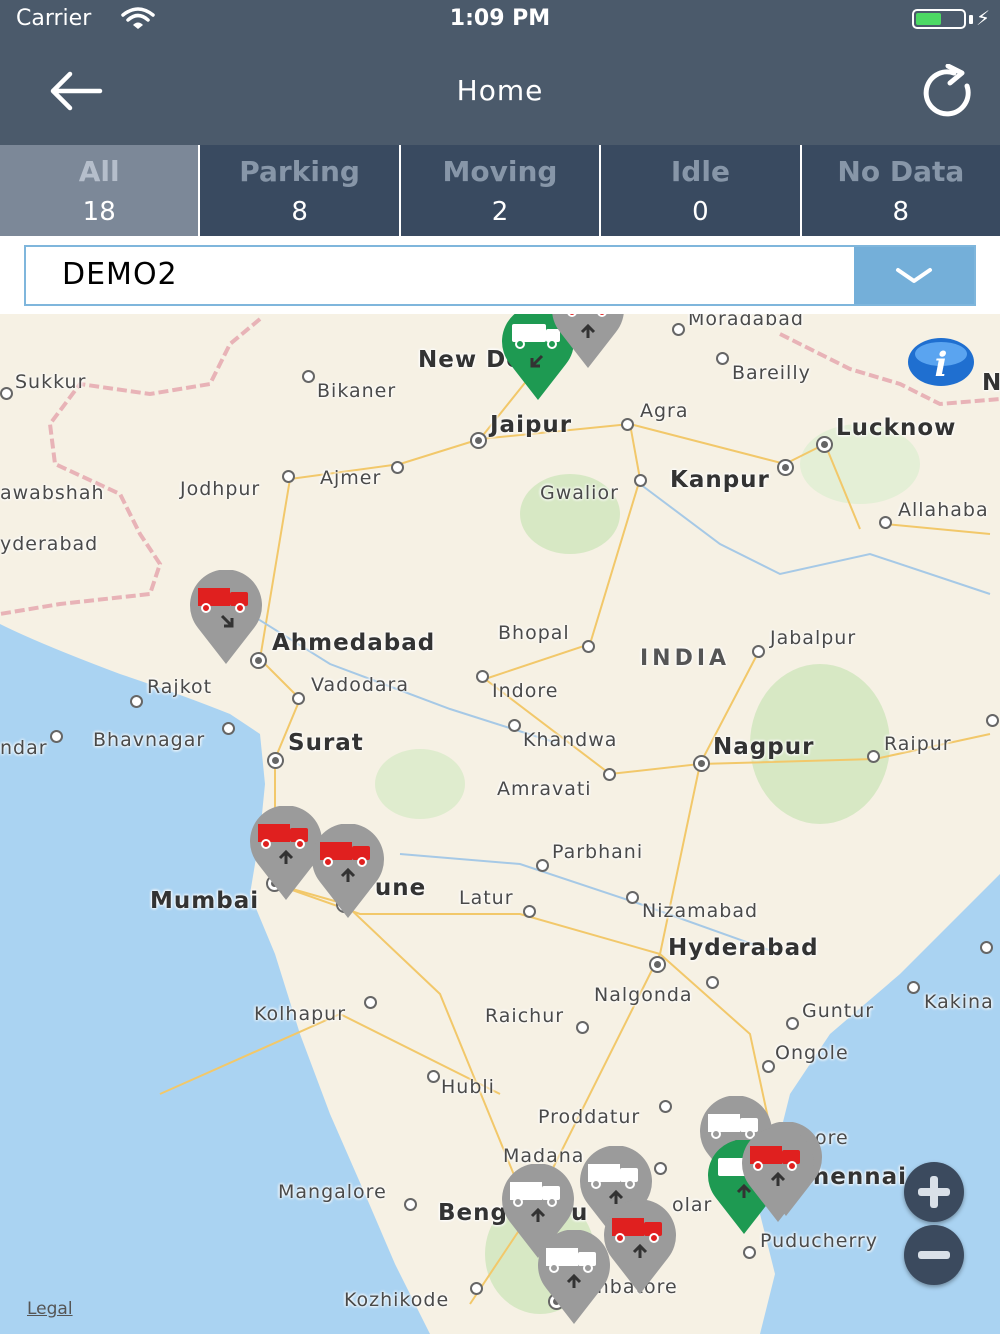 The height and width of the screenshot is (1334, 1000). Describe the element at coordinates (700, 171) in the screenshot. I see `tab-label: Idle` at that location.